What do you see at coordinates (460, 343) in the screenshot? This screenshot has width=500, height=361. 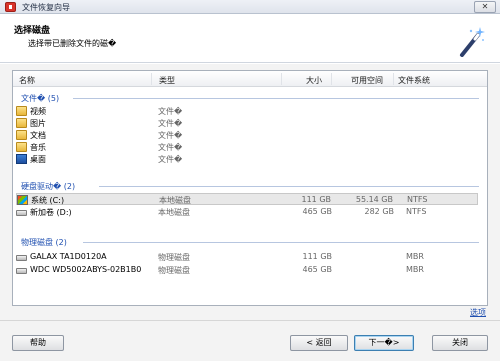 I see `close-button: 关闭` at bounding box center [460, 343].